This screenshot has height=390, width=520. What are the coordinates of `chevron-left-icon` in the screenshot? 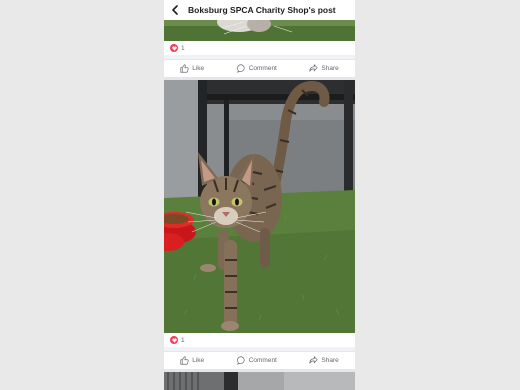 It's located at (174, 10).